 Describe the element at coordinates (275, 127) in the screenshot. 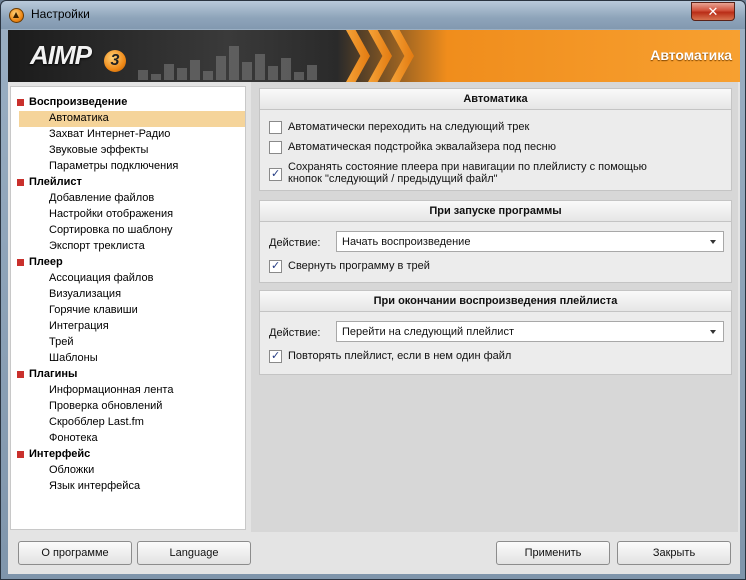

I see `auto-next-checkbox` at that location.